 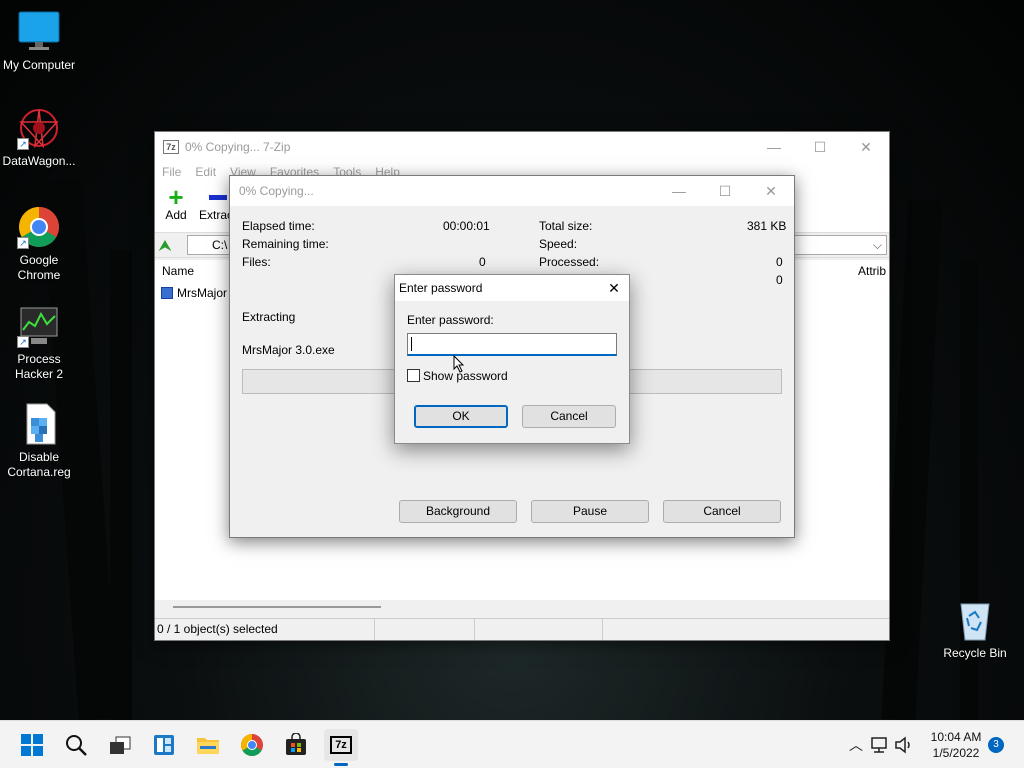 What do you see at coordinates (590, 511) in the screenshot?
I see `pause-button: Pause` at bounding box center [590, 511].